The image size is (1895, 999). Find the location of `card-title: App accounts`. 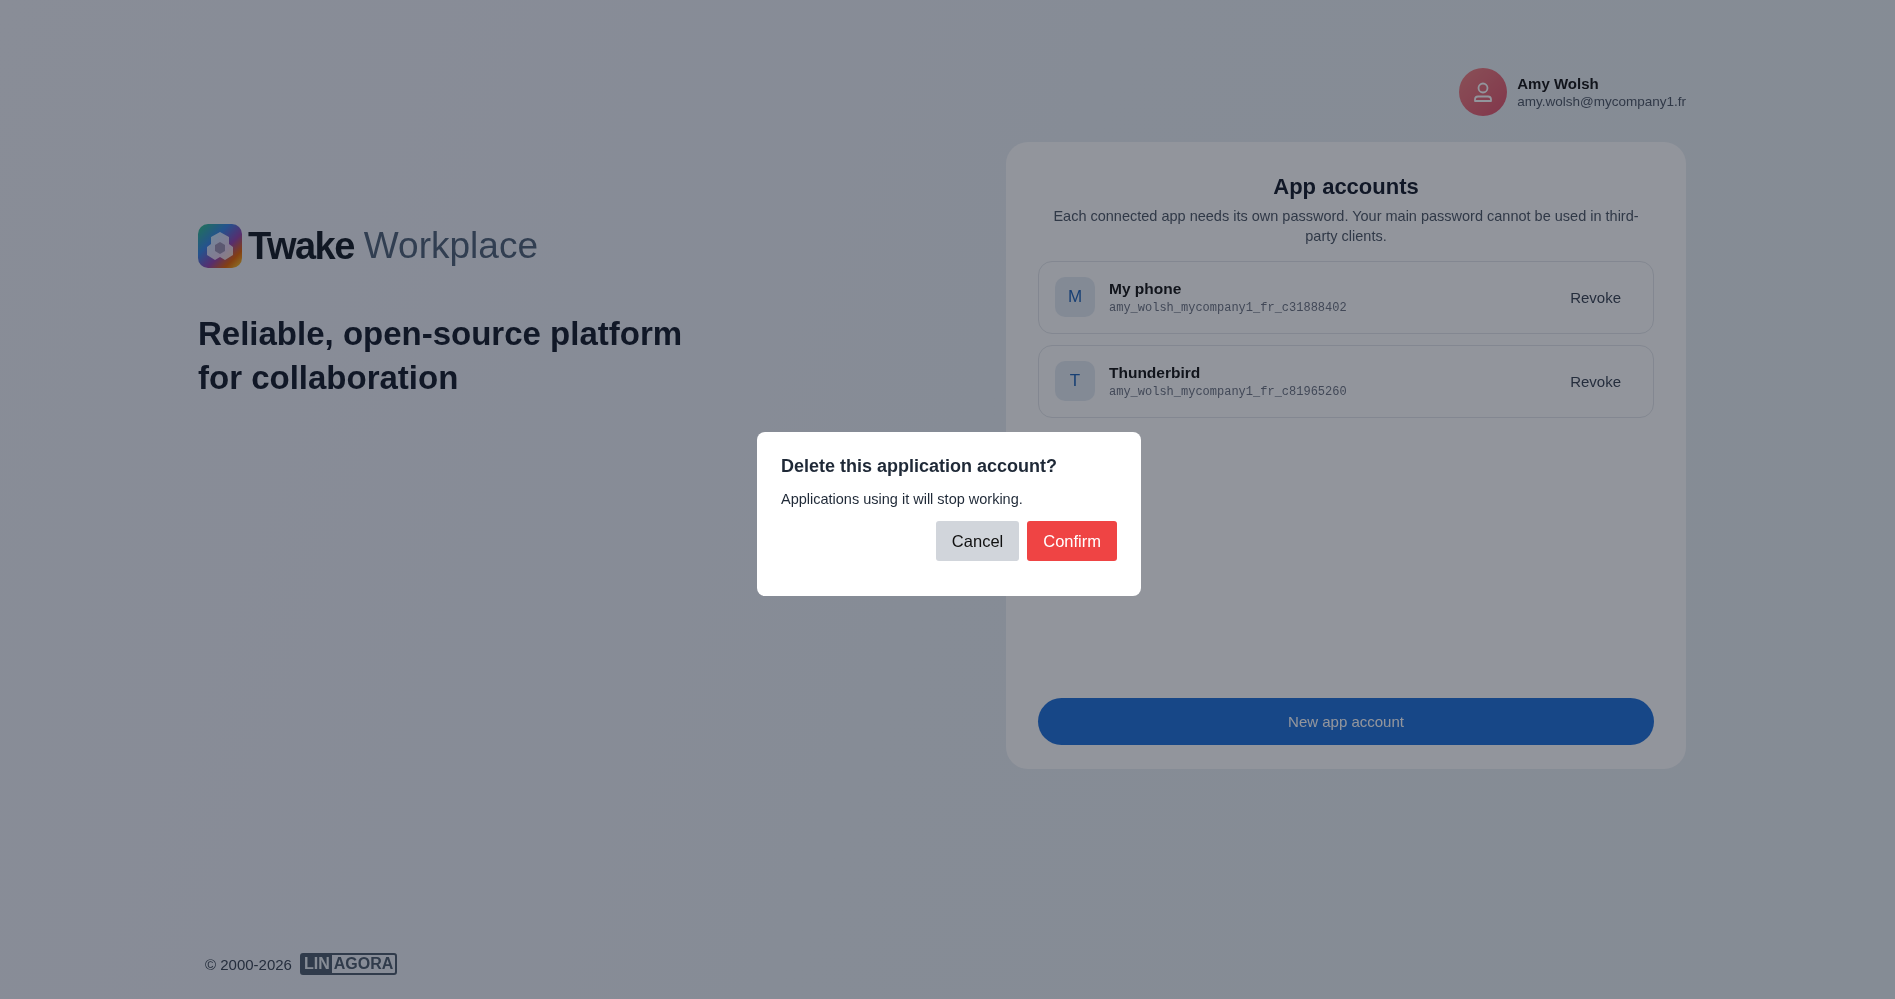

card-title: App accounts is located at coordinates (1346, 187).